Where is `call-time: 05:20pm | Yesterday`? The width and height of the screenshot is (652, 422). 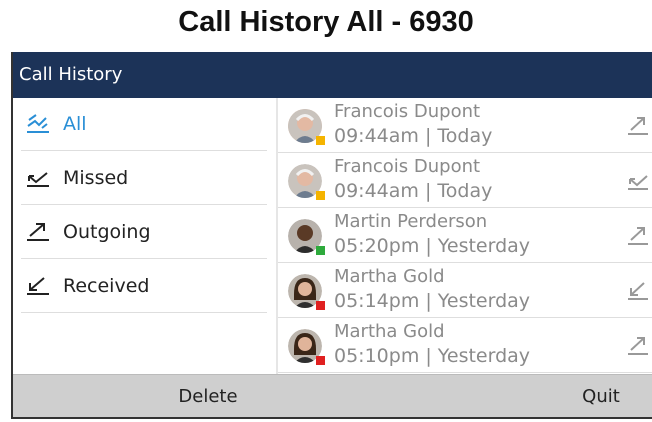 call-time: 05:20pm | Yesterday is located at coordinates (432, 246).